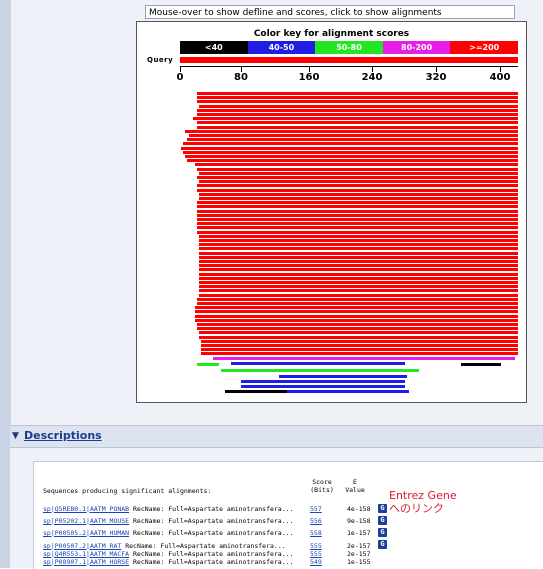 The width and height of the screenshot is (543, 569). What do you see at coordinates (316, 562) in the screenshot?
I see `score-link: 549` at bounding box center [316, 562].